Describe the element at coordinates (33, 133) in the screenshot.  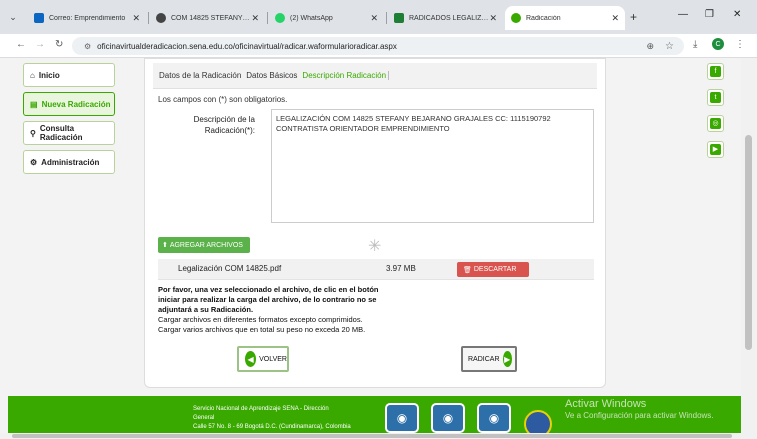
I see `search-icon: ⚲` at that location.